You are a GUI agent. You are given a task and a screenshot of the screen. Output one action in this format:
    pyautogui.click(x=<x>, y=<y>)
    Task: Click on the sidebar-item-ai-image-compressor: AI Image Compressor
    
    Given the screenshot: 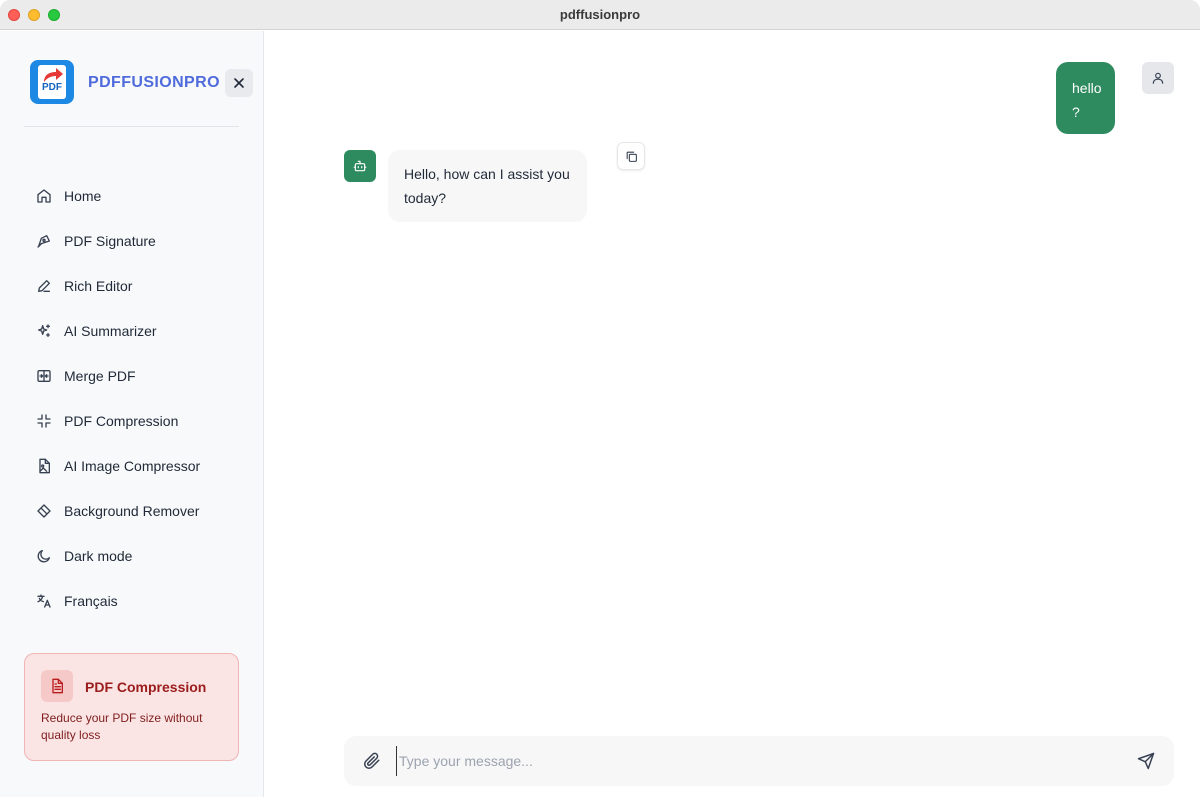 What is the action you would take?
    pyautogui.click(x=131, y=465)
    